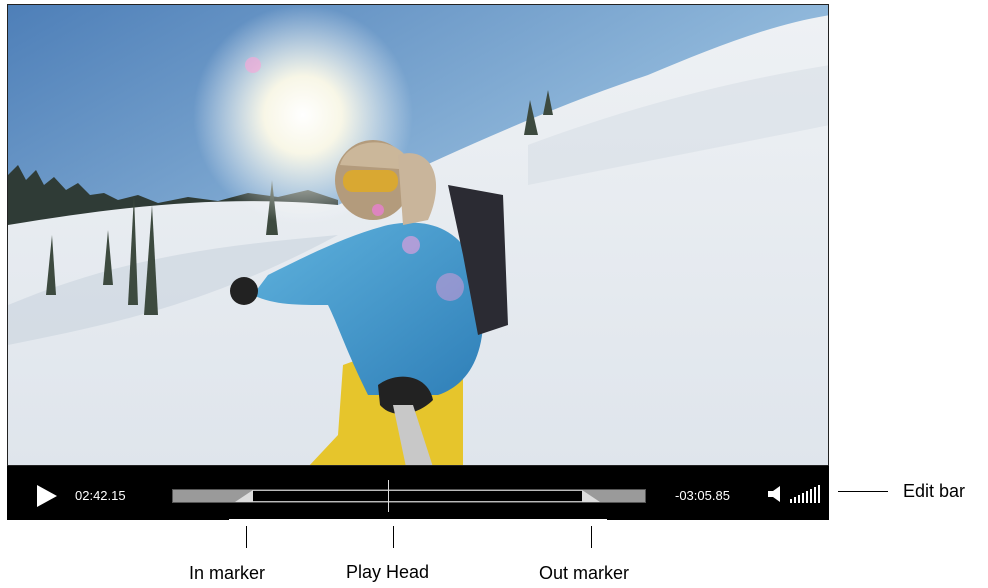 This screenshot has height=588, width=988. What do you see at coordinates (863, 491) in the screenshot?
I see `edit-bar-callout-line` at bounding box center [863, 491].